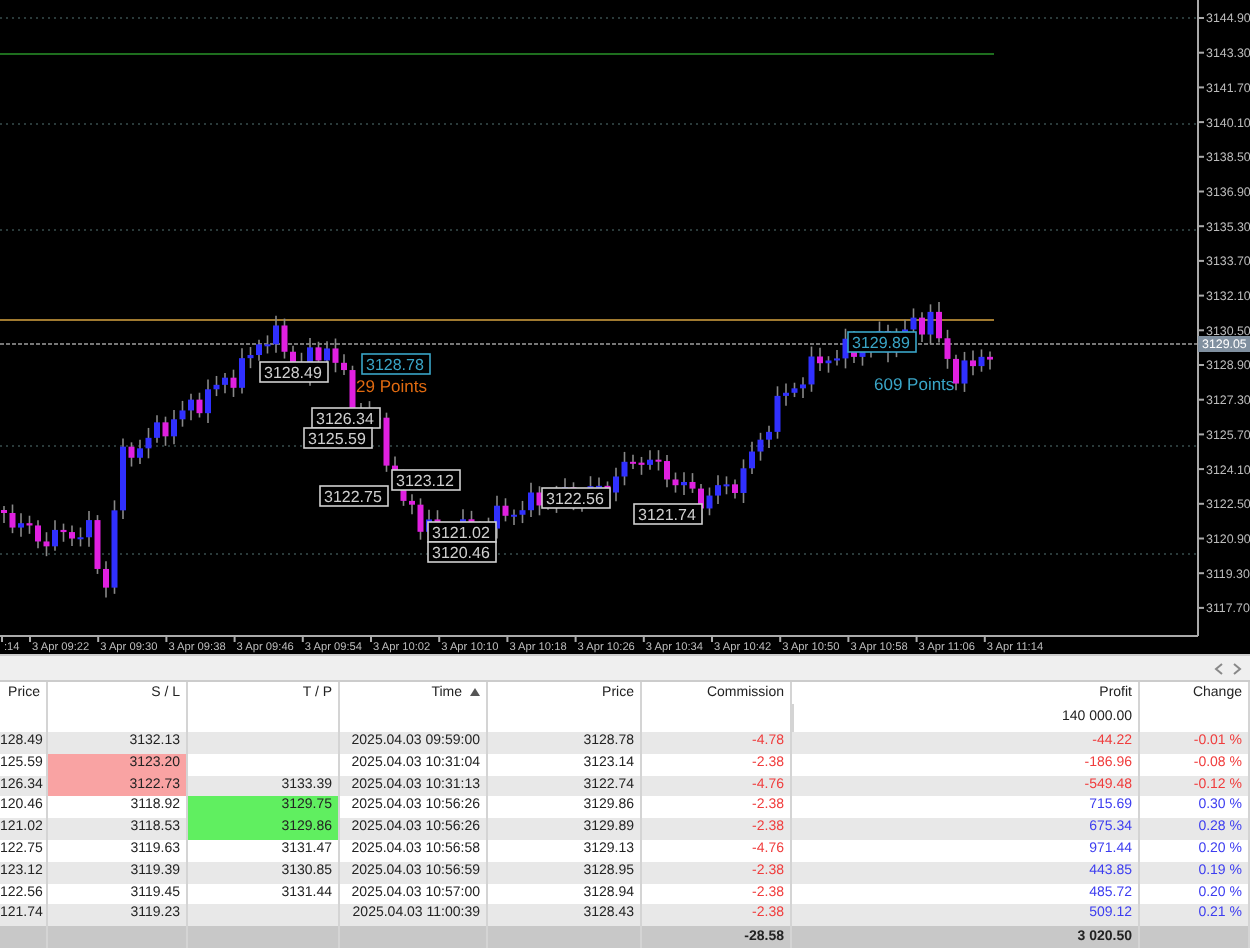 The image size is (1250, 950). Describe the element at coordinates (475, 692) in the screenshot. I see `sort-arrow-icon` at that location.